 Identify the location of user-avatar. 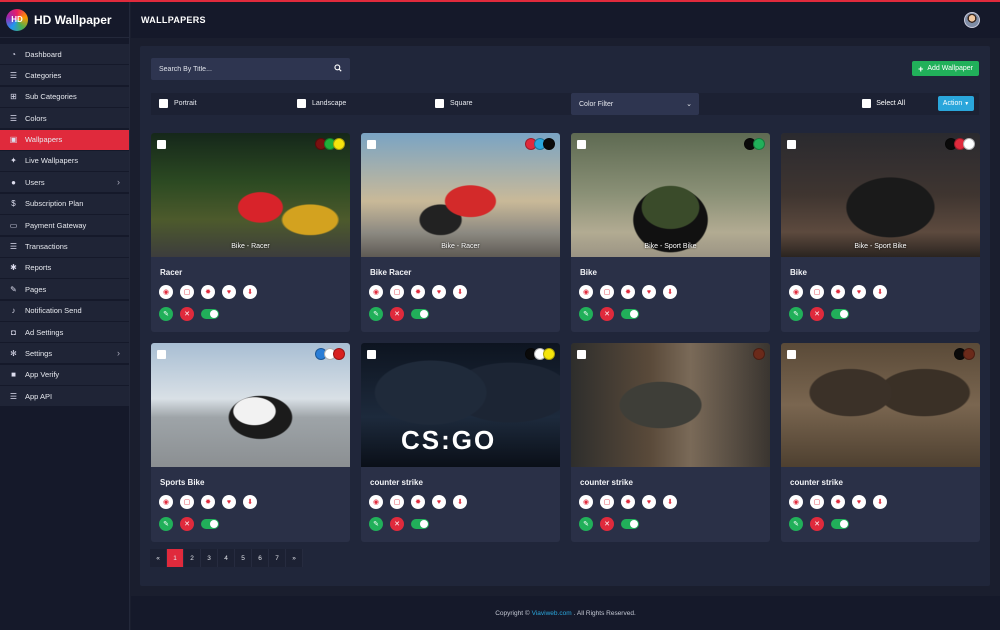
(972, 20).